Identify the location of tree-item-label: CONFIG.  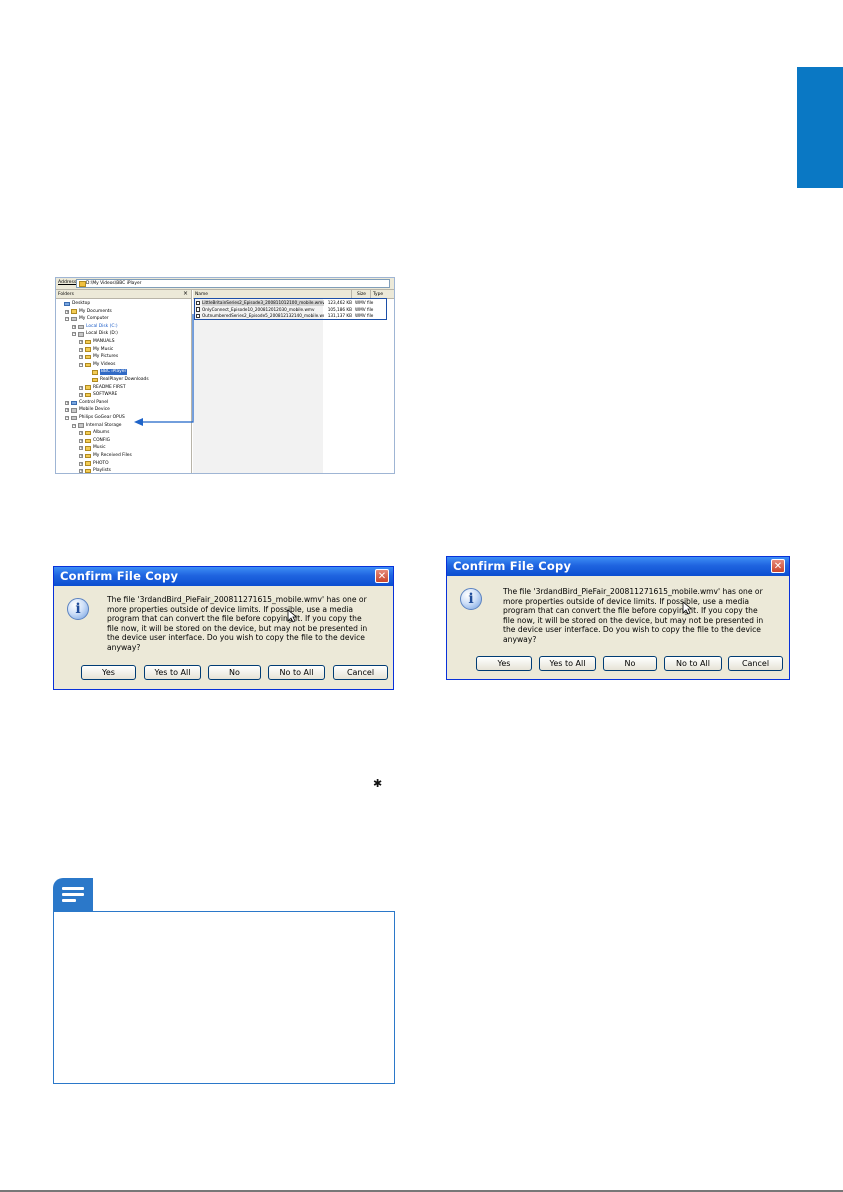
(102, 440).